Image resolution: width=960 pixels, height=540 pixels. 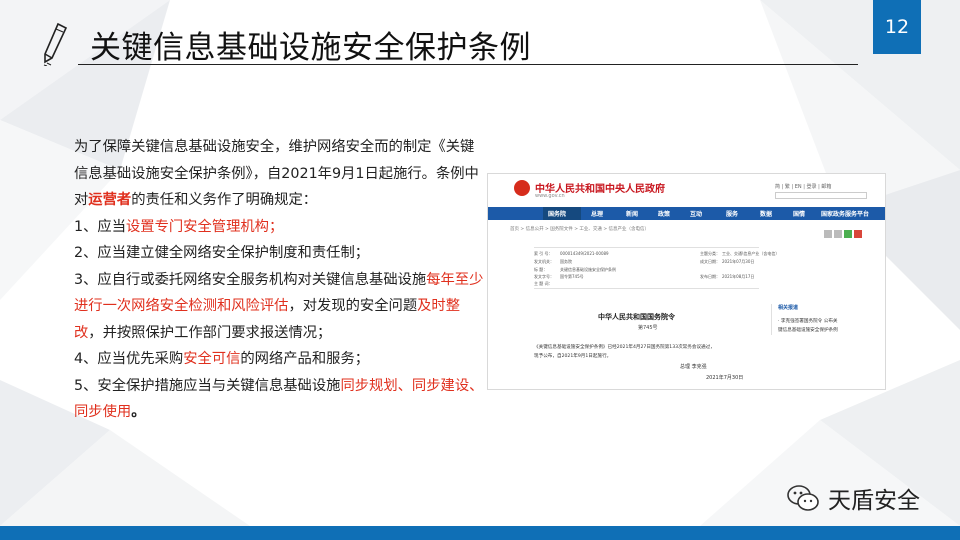 What do you see at coordinates (597, 214) in the screenshot?
I see `nav-item: 总理` at bounding box center [597, 214].